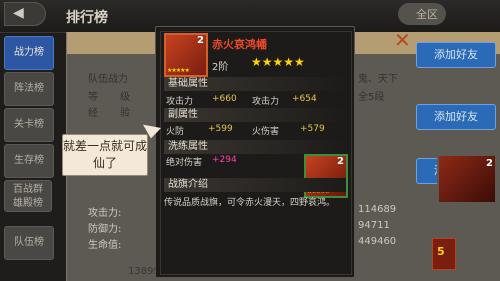  I want to click on level-label-b: 级, so click(125, 97).